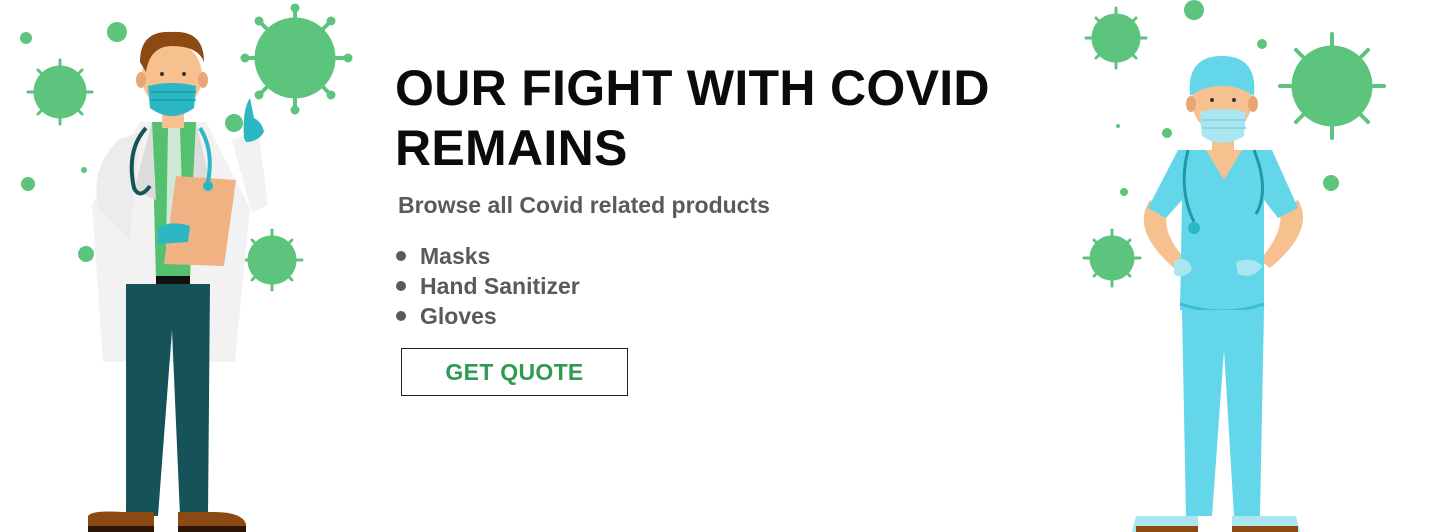 The image size is (1440, 532). Describe the element at coordinates (1218, 294) in the screenshot. I see `nurse-figure` at that location.